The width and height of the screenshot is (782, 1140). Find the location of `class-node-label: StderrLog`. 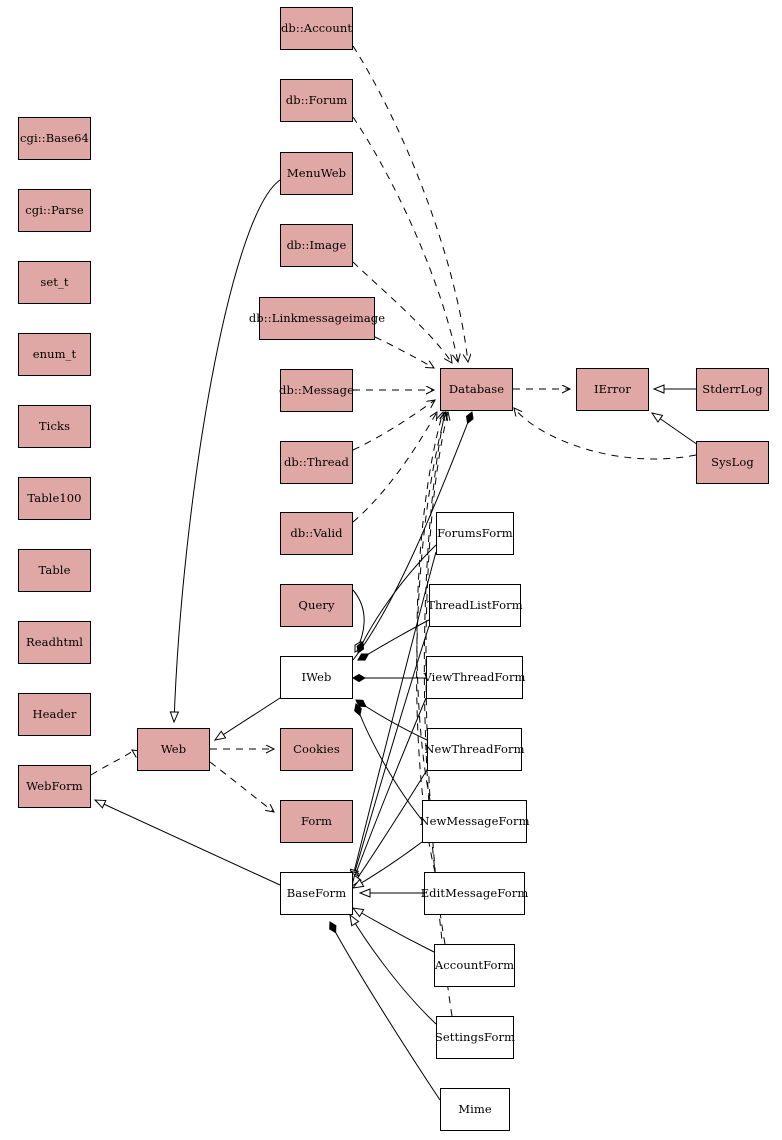

class-node-label: StderrLog is located at coordinates (732, 389).